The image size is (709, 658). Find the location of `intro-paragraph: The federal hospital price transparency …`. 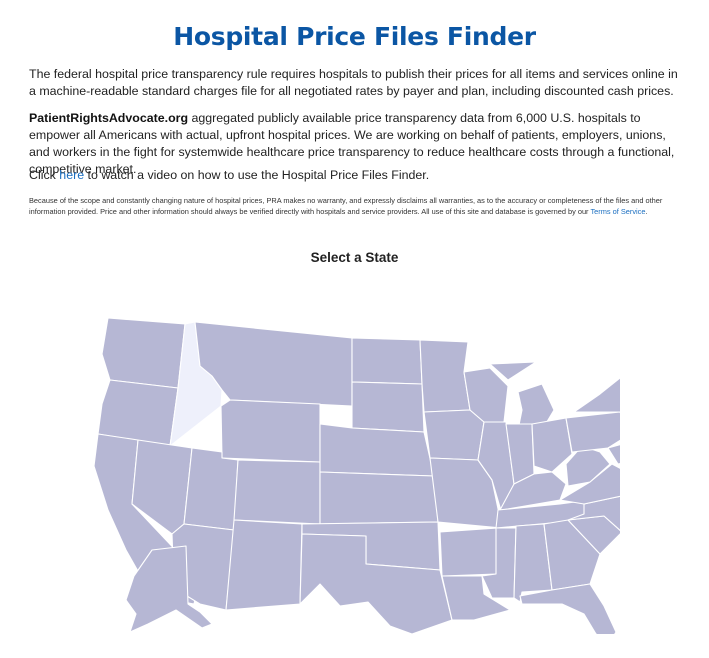

intro-paragraph: The federal hospital price transparency … is located at coordinates (353, 82).